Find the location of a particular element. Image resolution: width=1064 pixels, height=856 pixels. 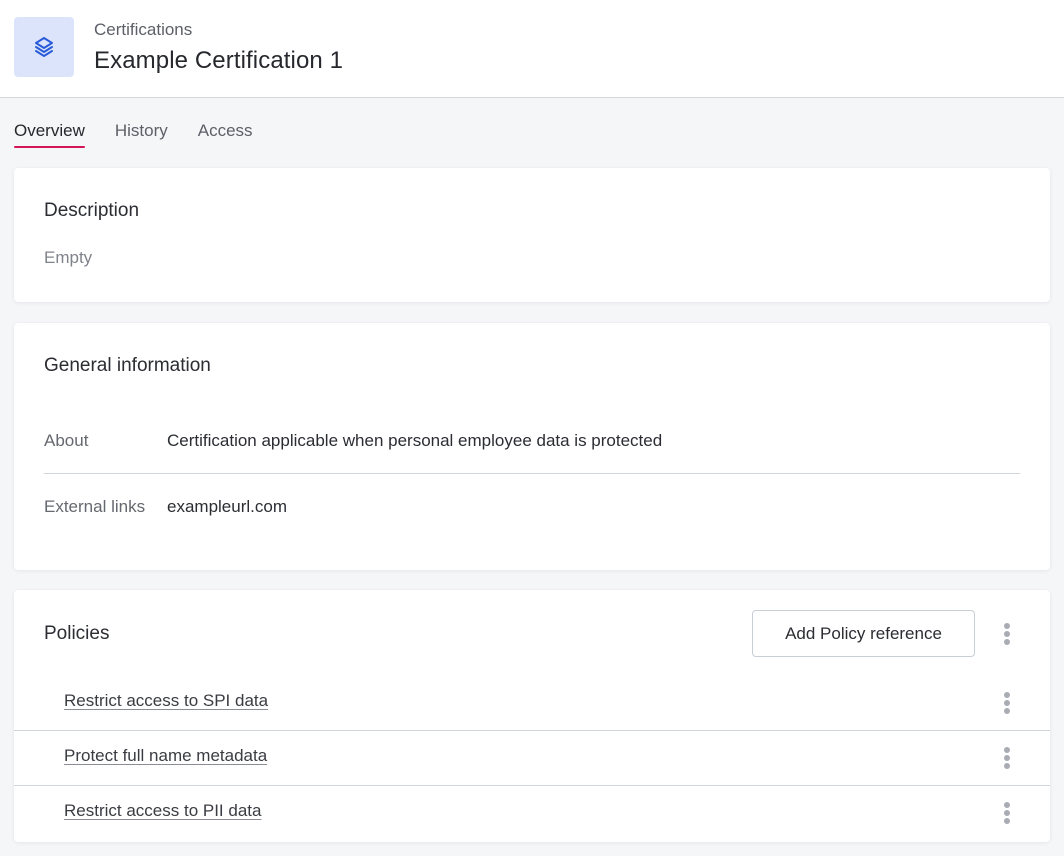

external-link: exampleurl.com is located at coordinates (227, 507).